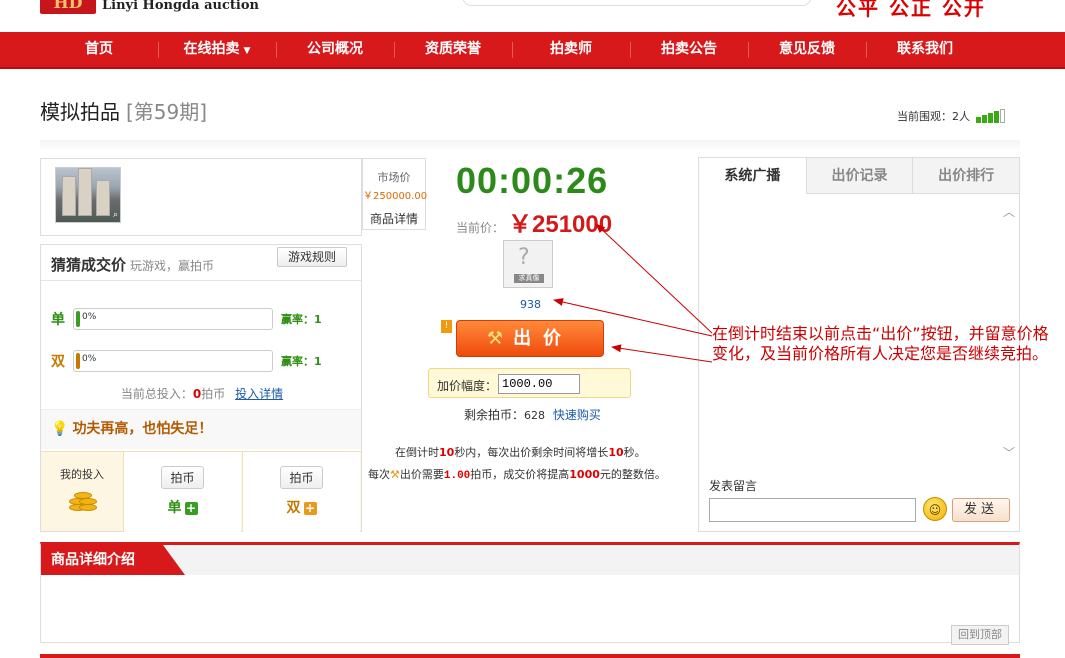 The image size is (1065, 658). I want to click on info-tabs: 系统广播 出价记录 出价排行, so click(859, 176).